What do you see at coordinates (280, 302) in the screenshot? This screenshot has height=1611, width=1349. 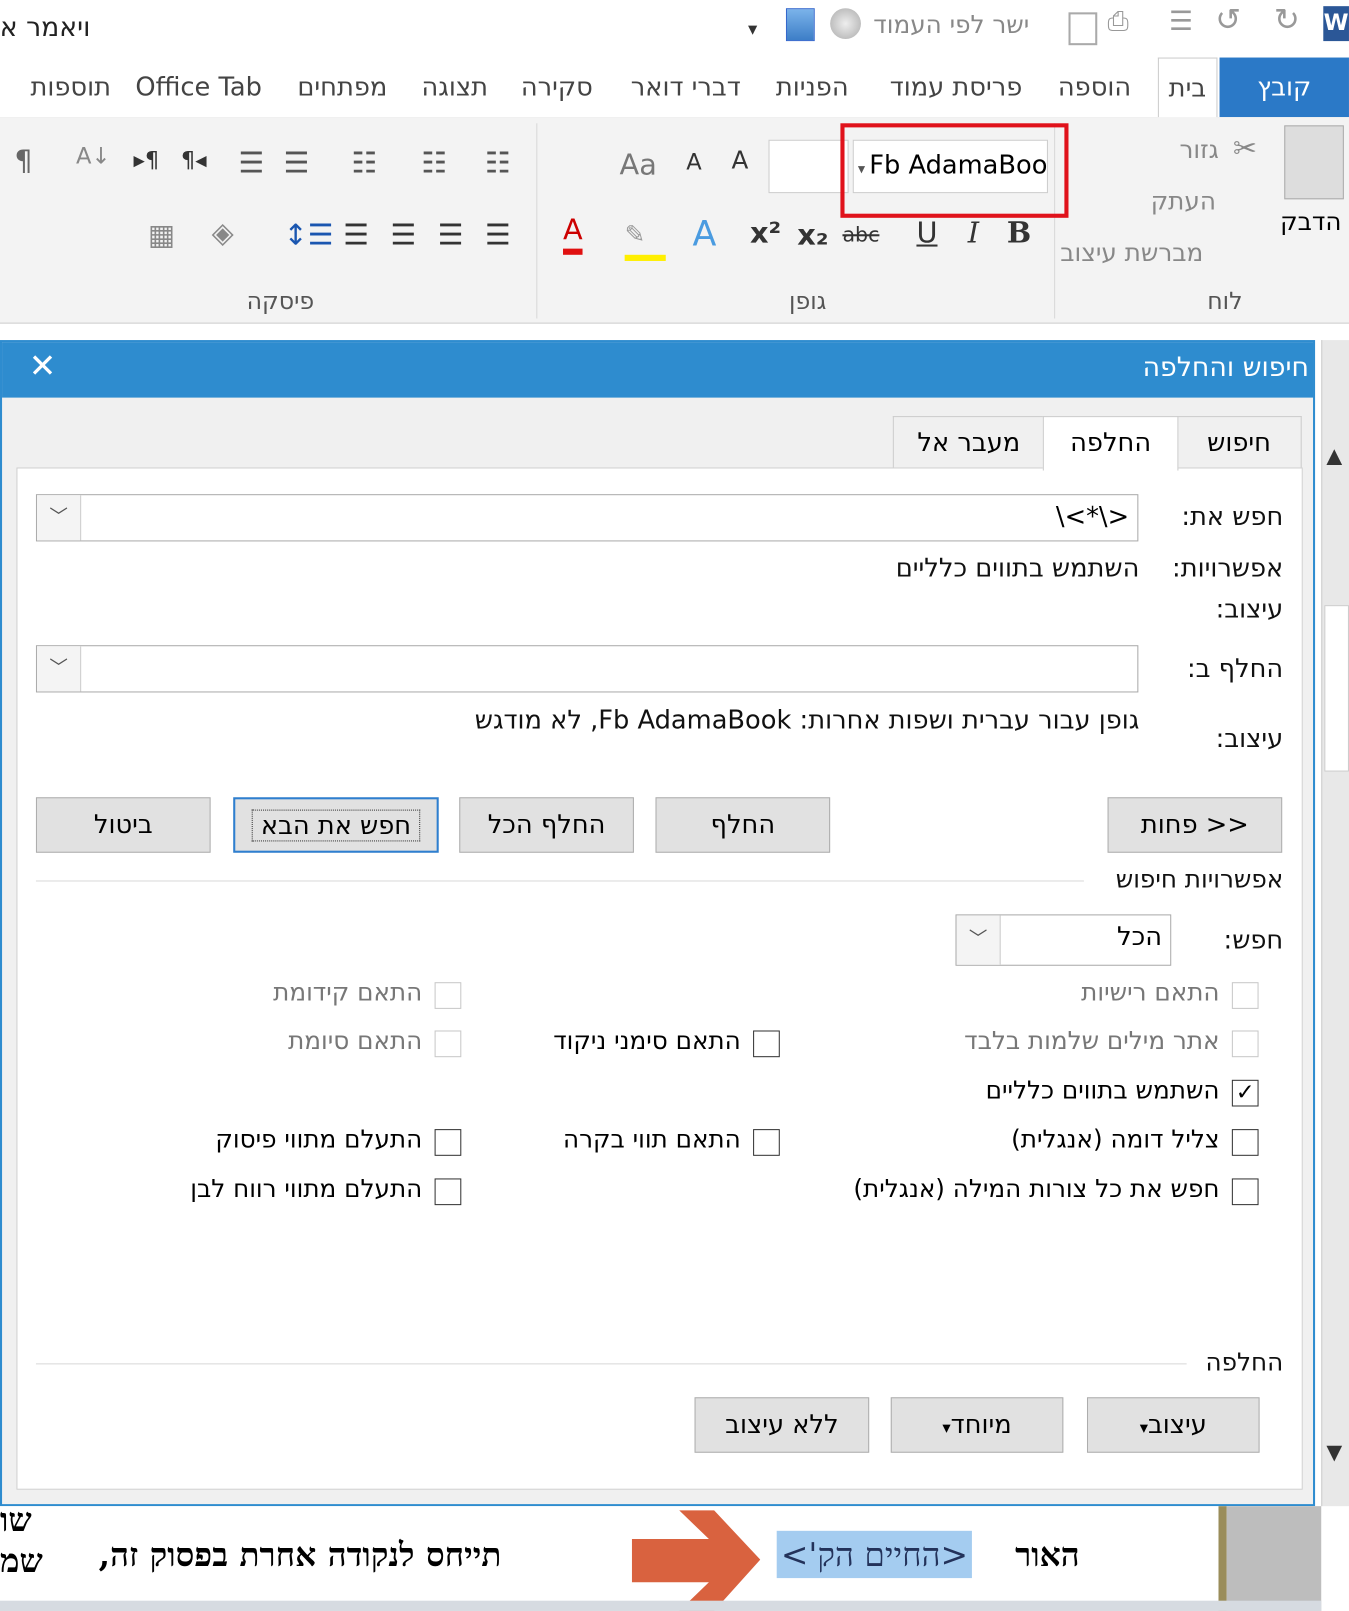 I see `paragraph-group-label: פיסקה` at bounding box center [280, 302].